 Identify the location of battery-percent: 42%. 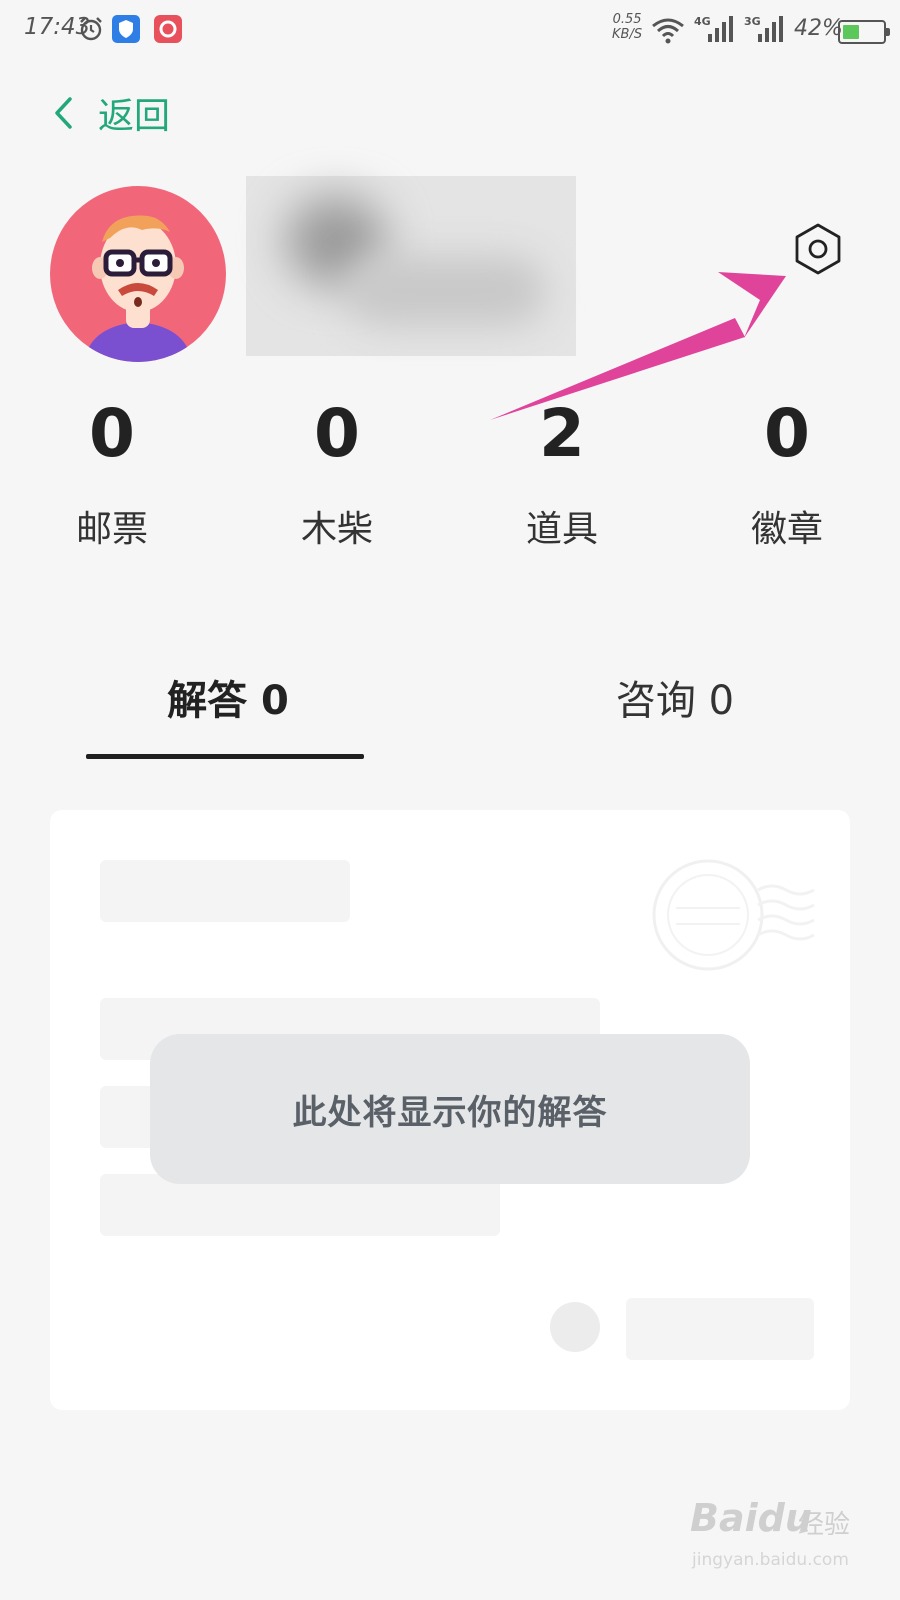
(818, 28).